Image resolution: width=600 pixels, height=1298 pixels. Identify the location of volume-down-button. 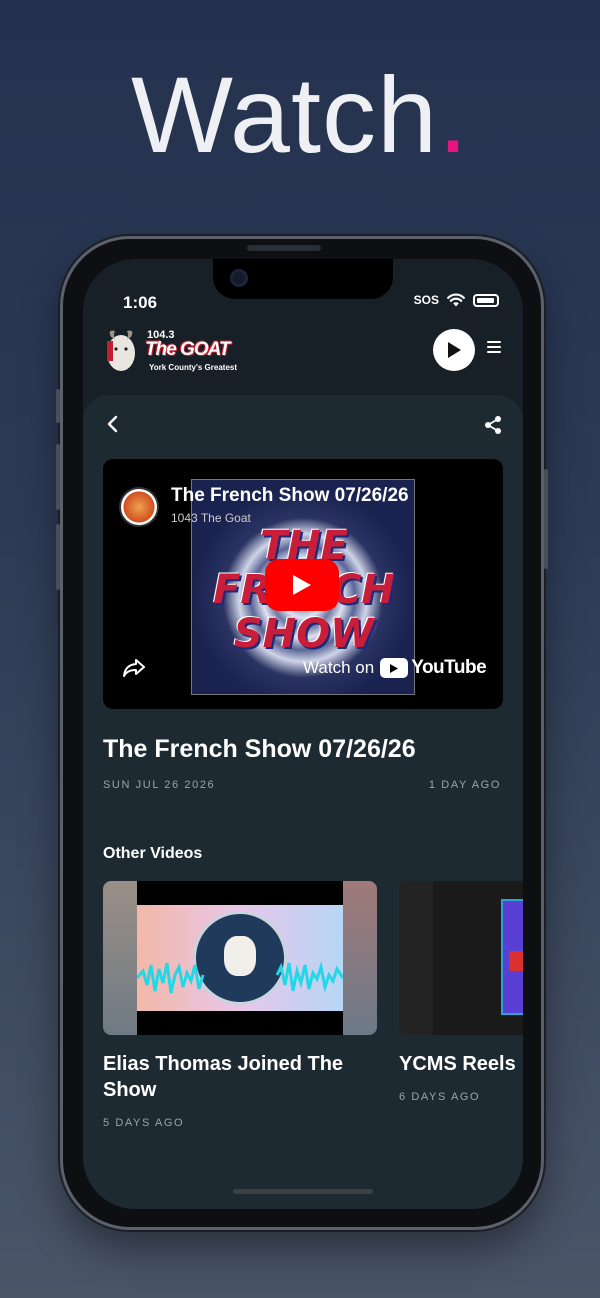
(58, 557).